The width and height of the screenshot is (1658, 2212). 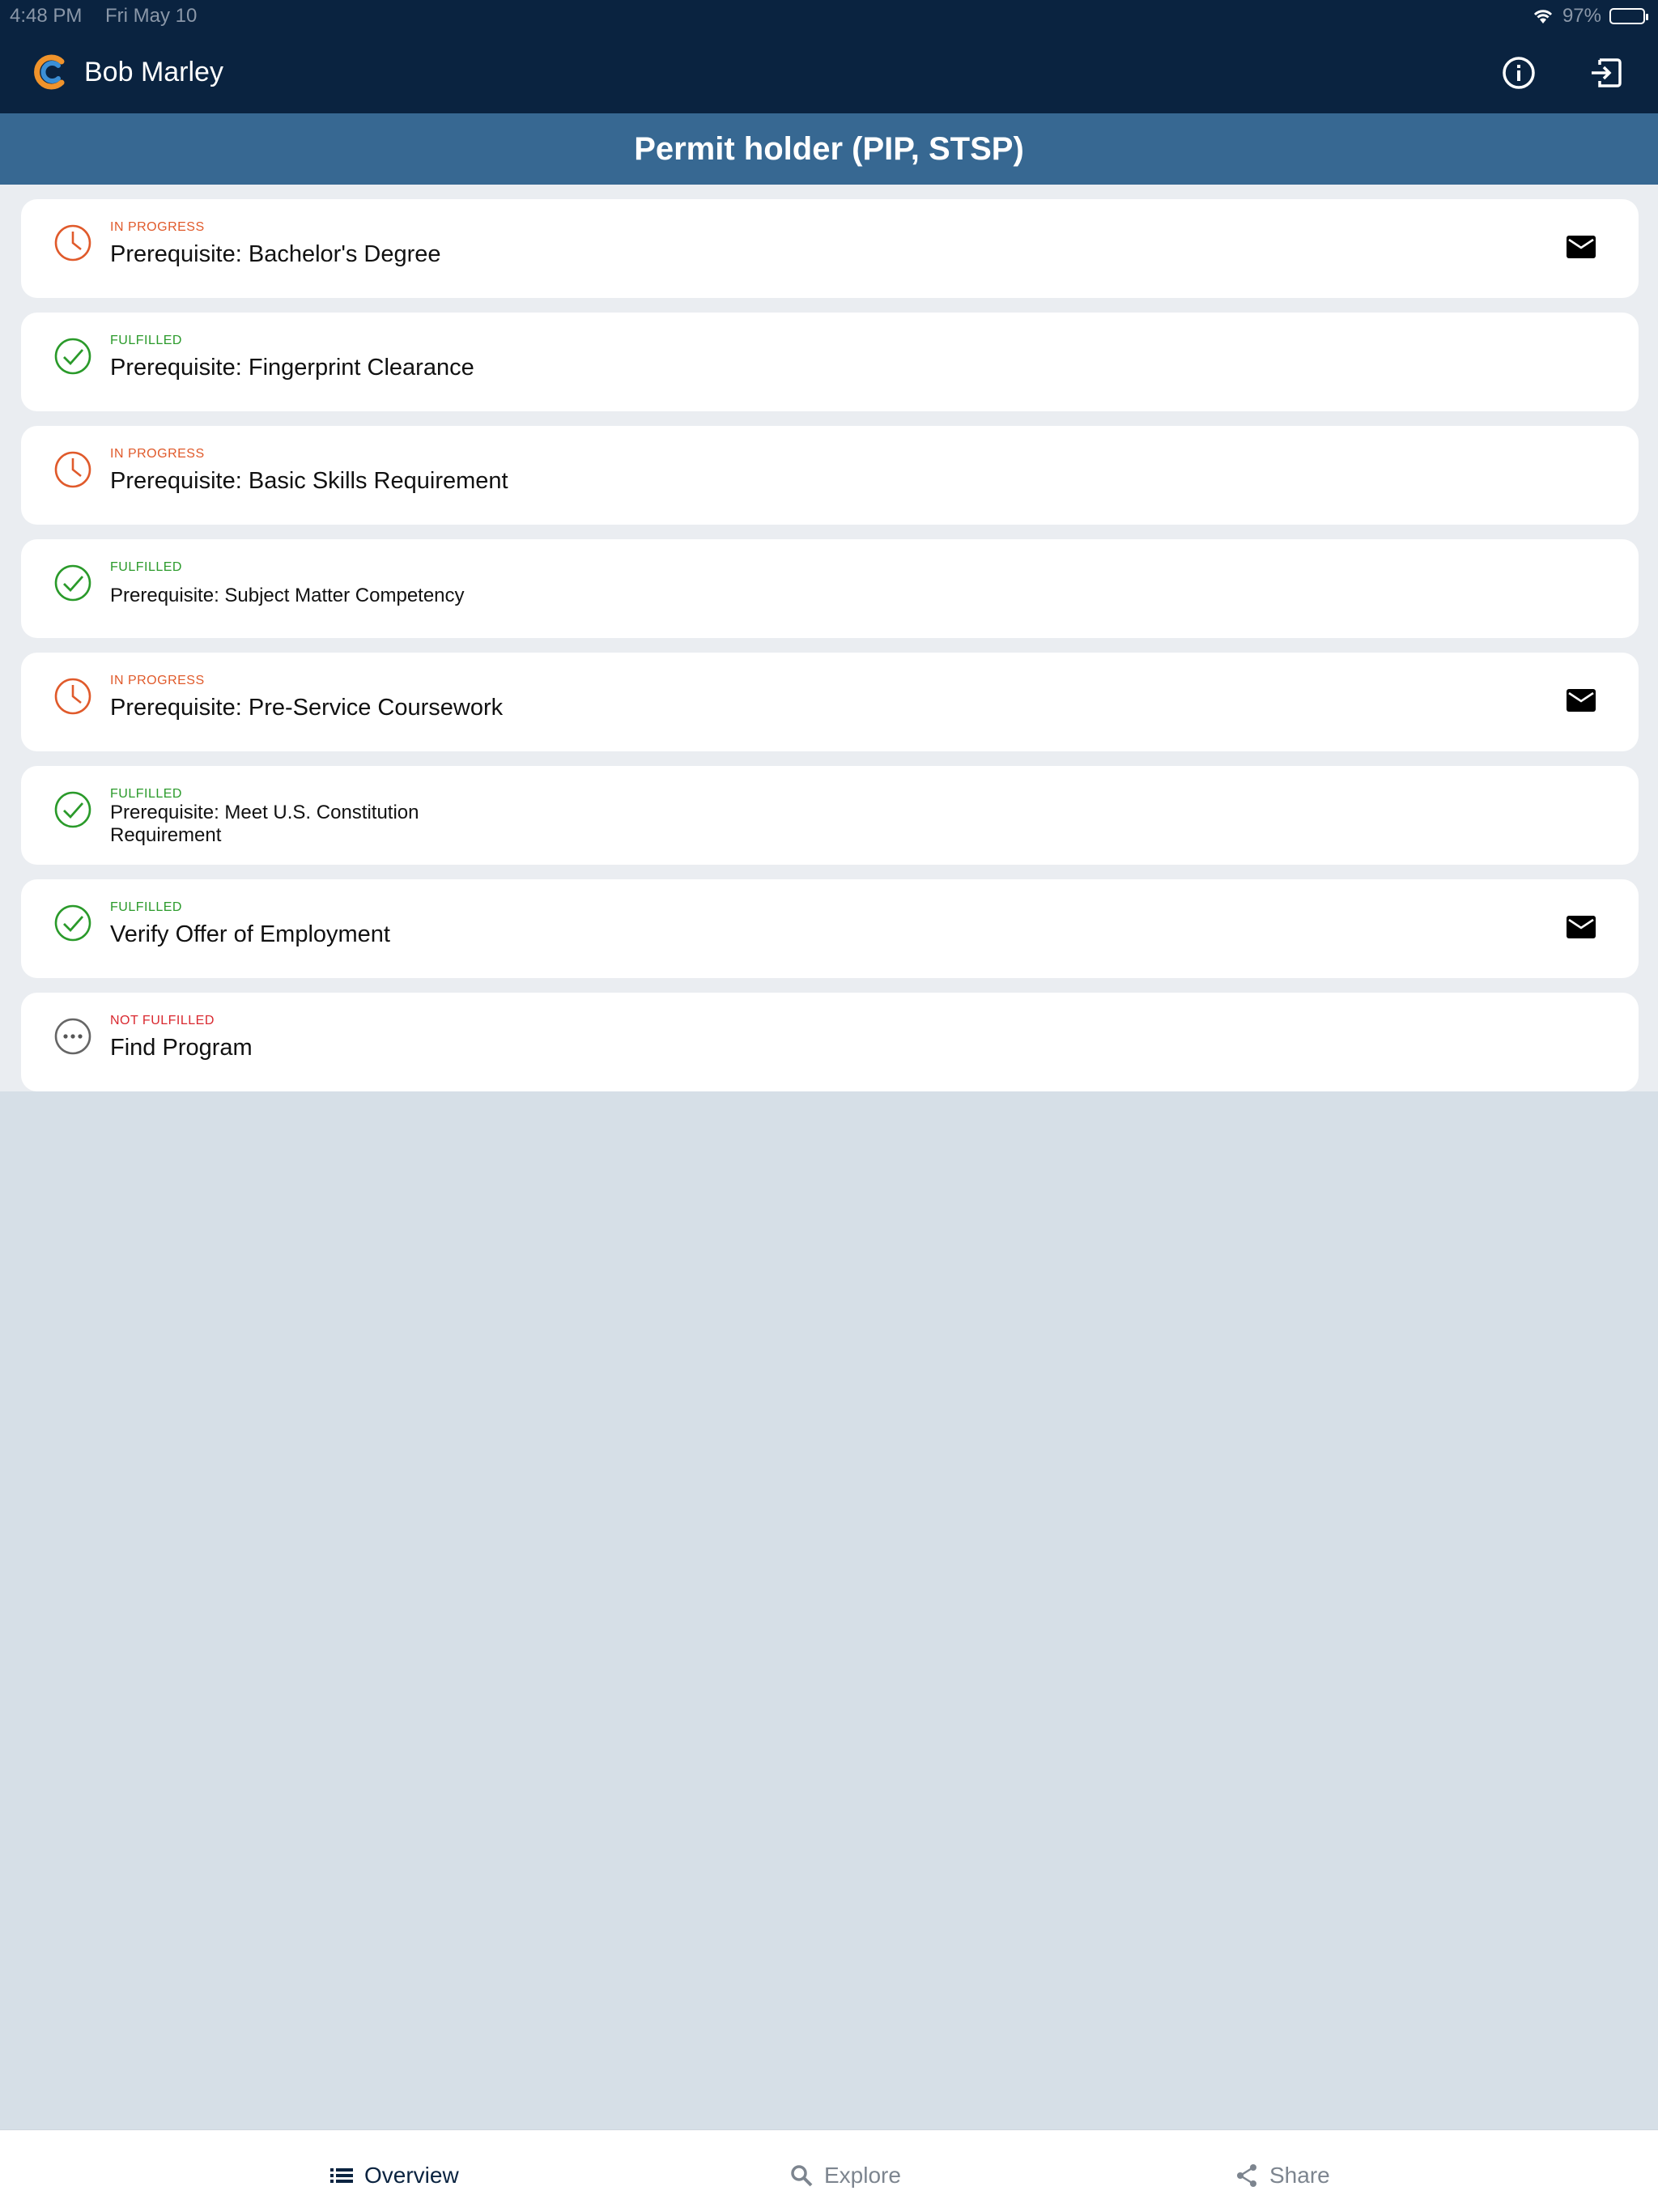 I want to click on app-logo-icon, so click(x=49, y=72).